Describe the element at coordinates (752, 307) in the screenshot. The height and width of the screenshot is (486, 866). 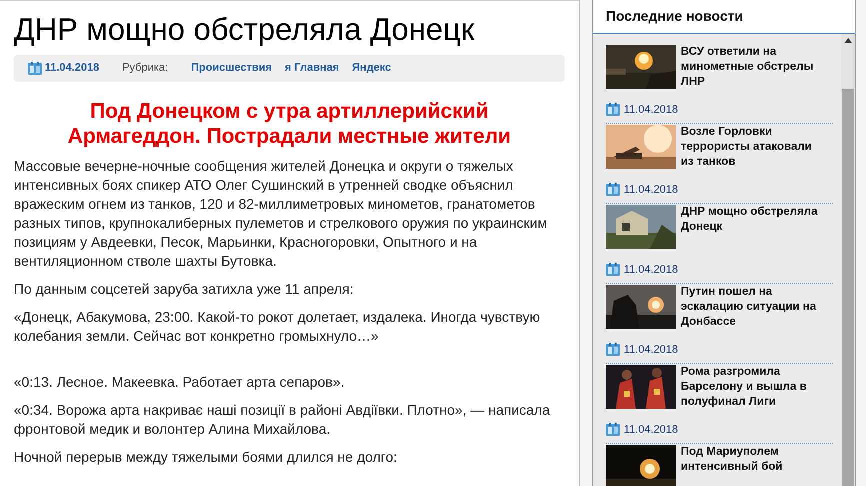
I see `news-link: Путин пошел на эскалацию ситуации на Донбассе` at that location.